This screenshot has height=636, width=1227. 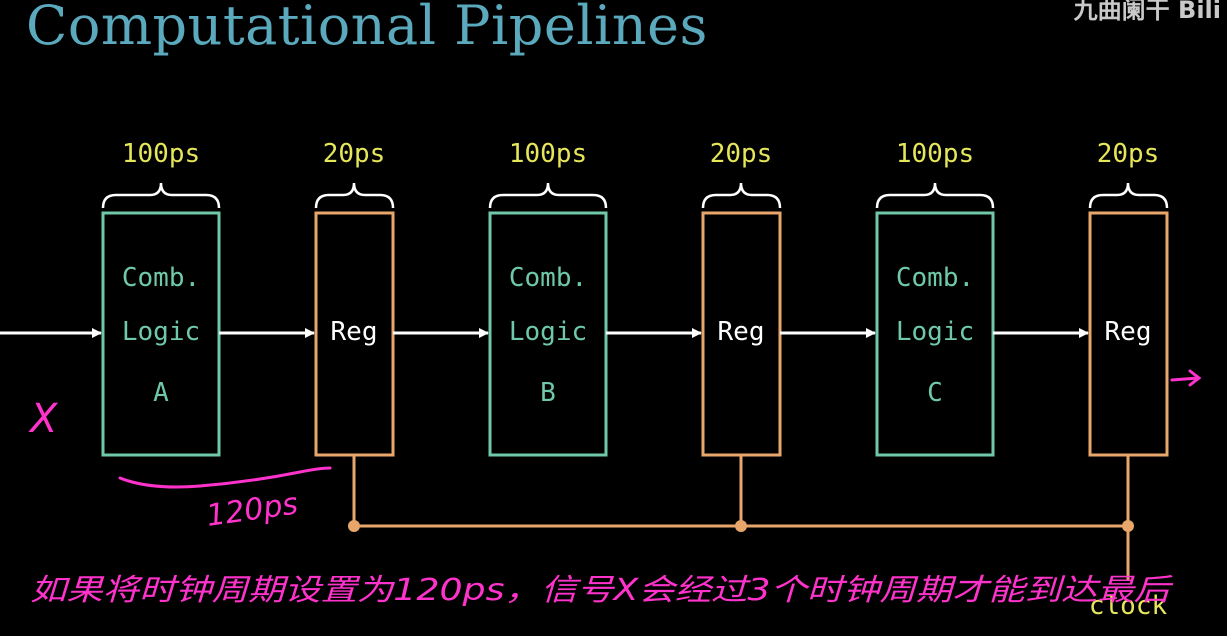 What do you see at coordinates (161, 393) in the screenshot?
I see `logic-a-line3: A` at bounding box center [161, 393].